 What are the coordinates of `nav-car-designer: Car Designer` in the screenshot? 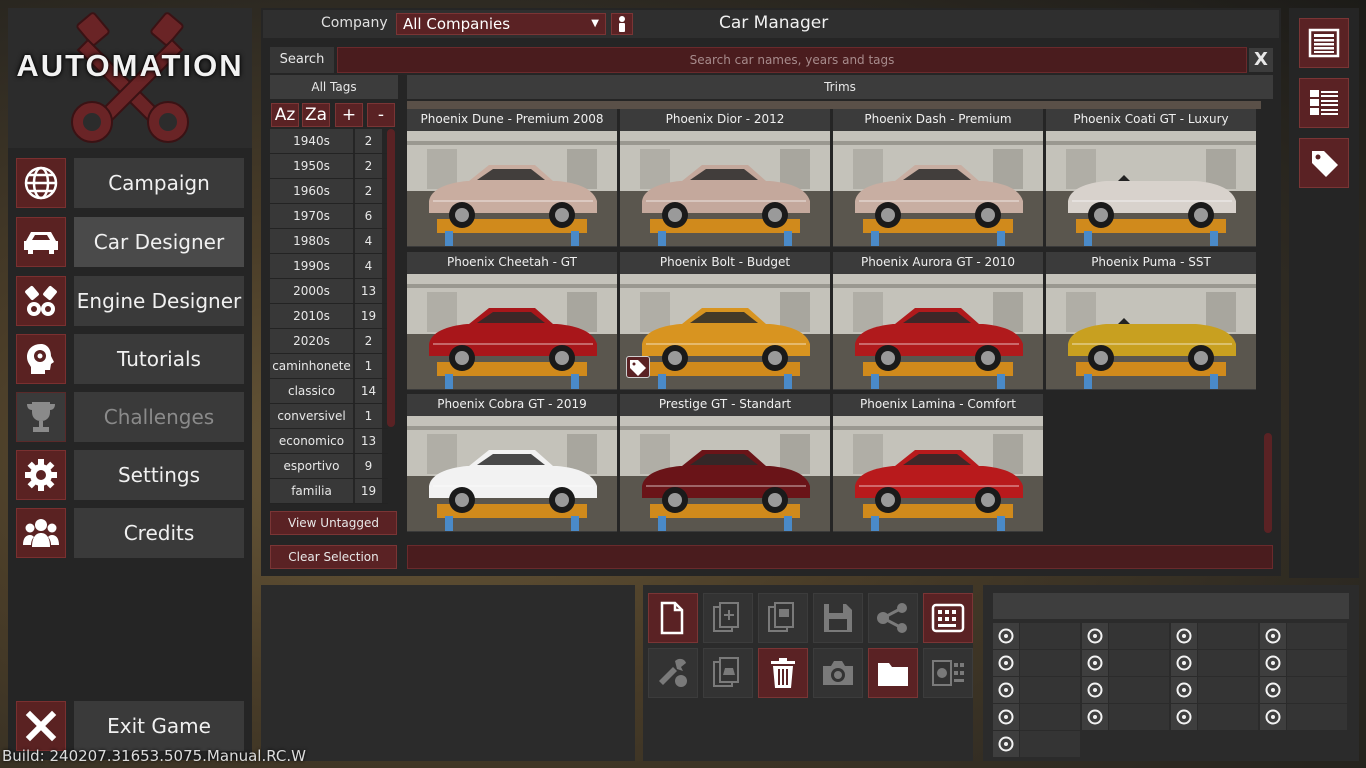 It's located at (130, 242).